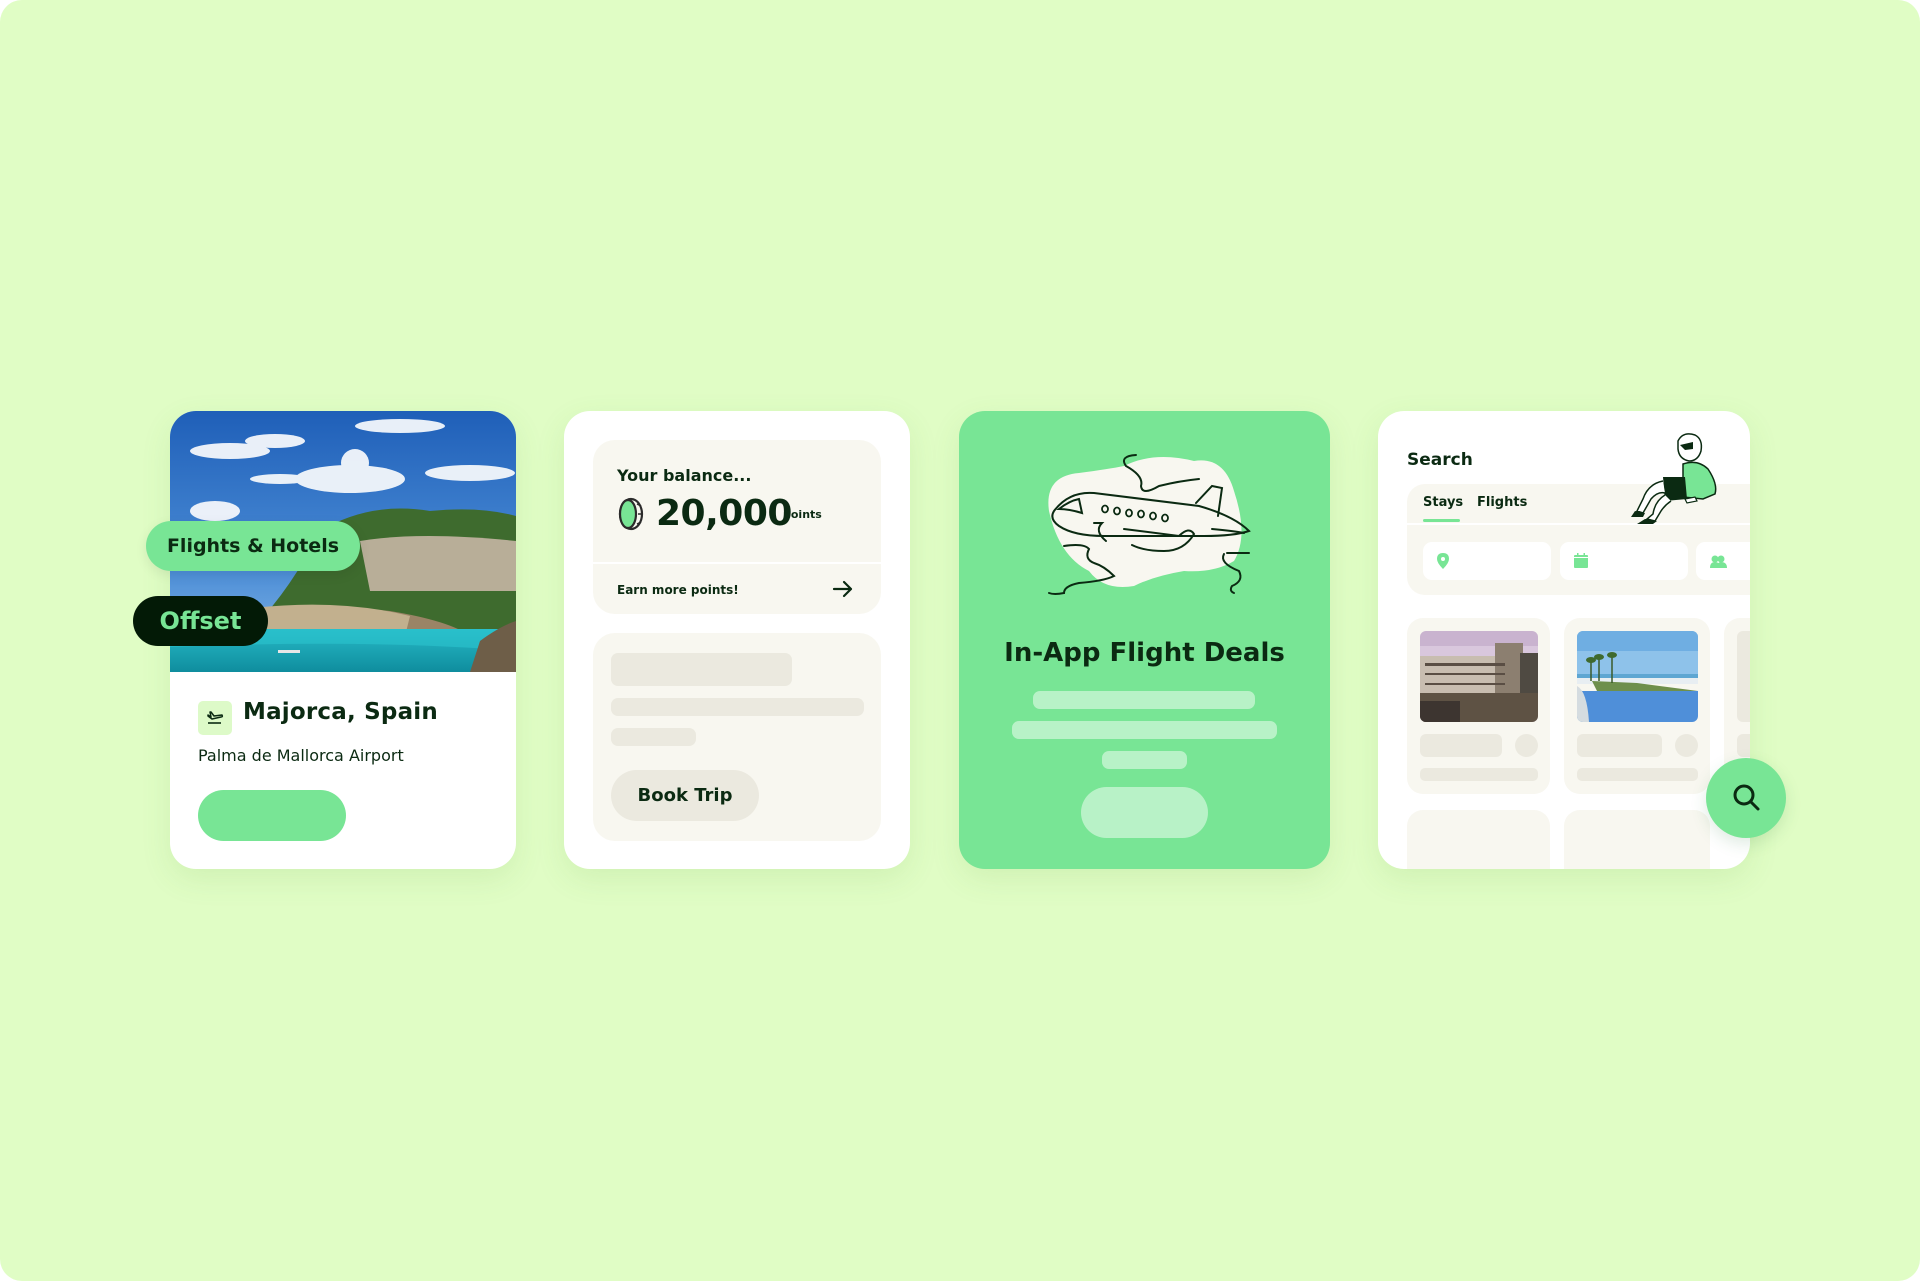 The width and height of the screenshot is (1920, 1281). What do you see at coordinates (301, 755) in the screenshot?
I see `destination-airport: Palma de Mallorca Airport` at bounding box center [301, 755].